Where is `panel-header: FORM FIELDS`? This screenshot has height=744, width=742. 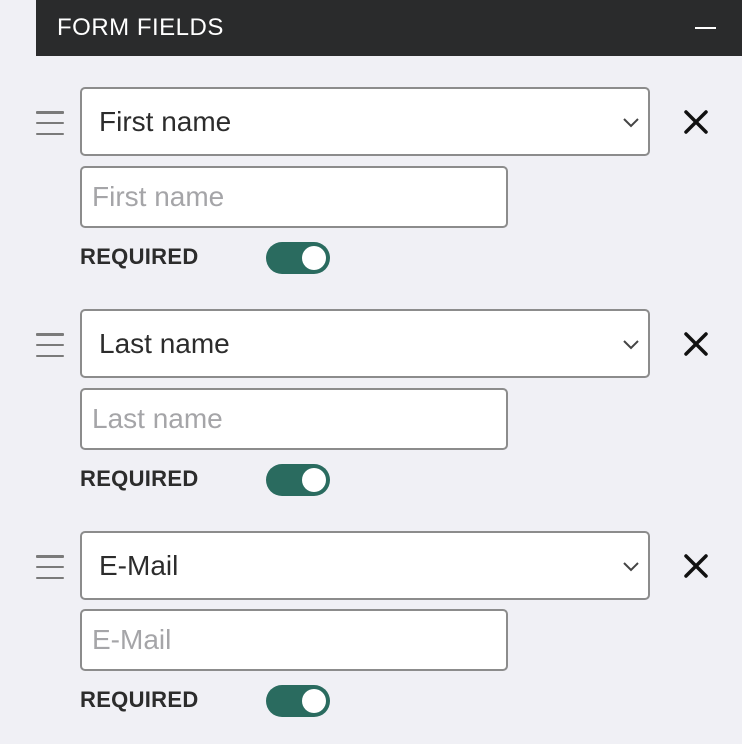
panel-header: FORM FIELDS is located at coordinates (389, 28).